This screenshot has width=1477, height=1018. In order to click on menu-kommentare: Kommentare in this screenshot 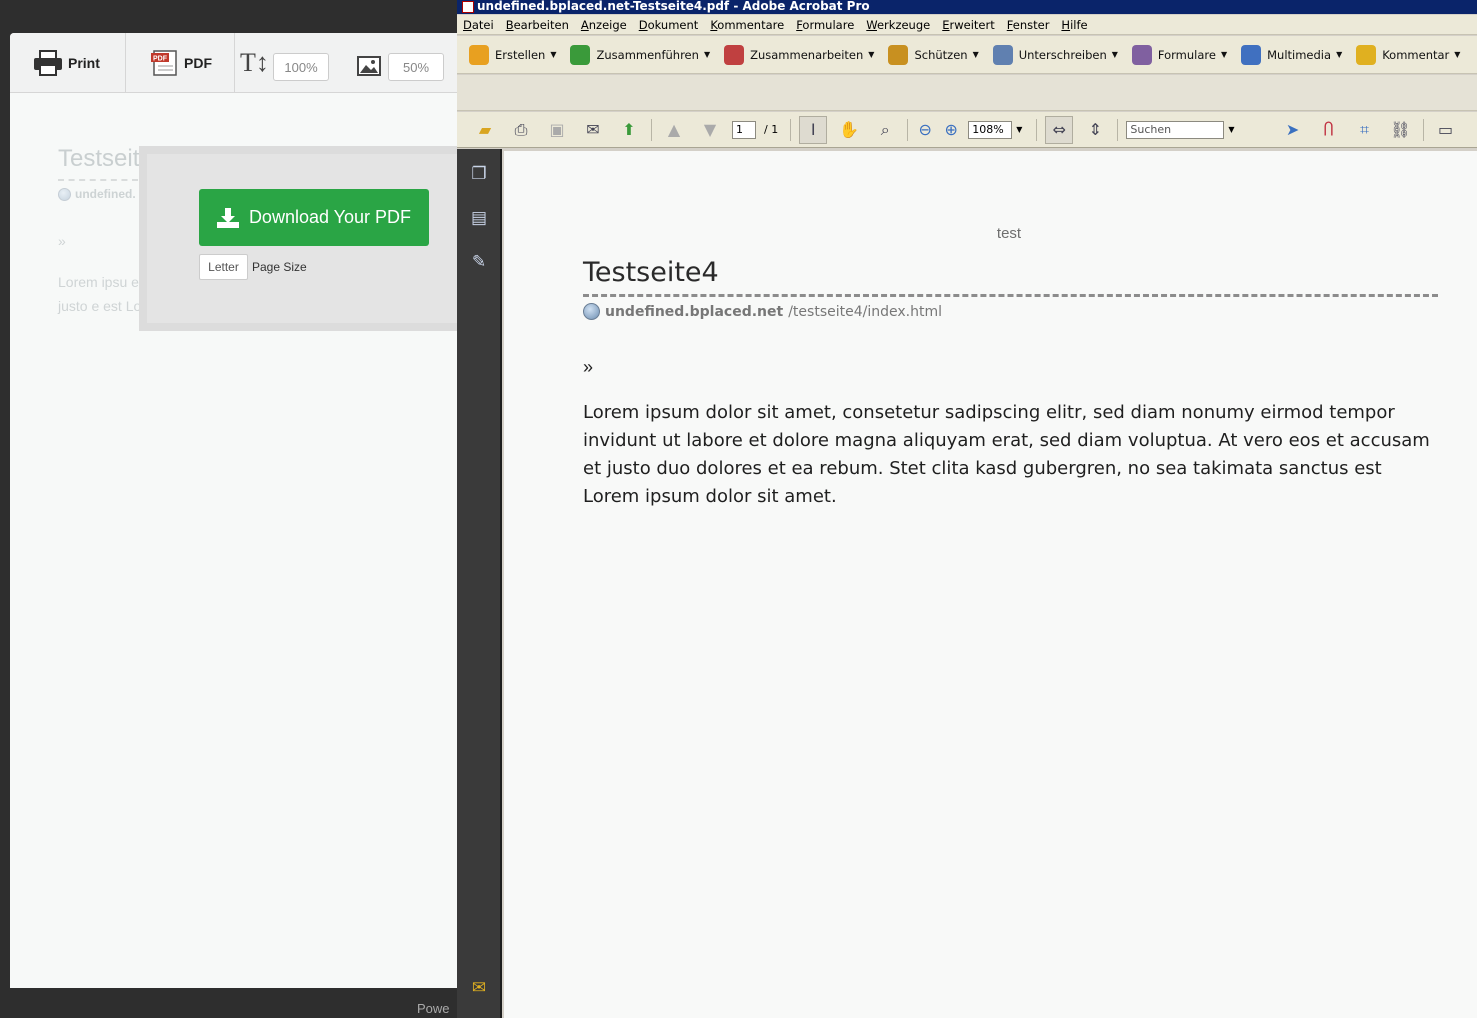, I will do `click(747, 25)`.